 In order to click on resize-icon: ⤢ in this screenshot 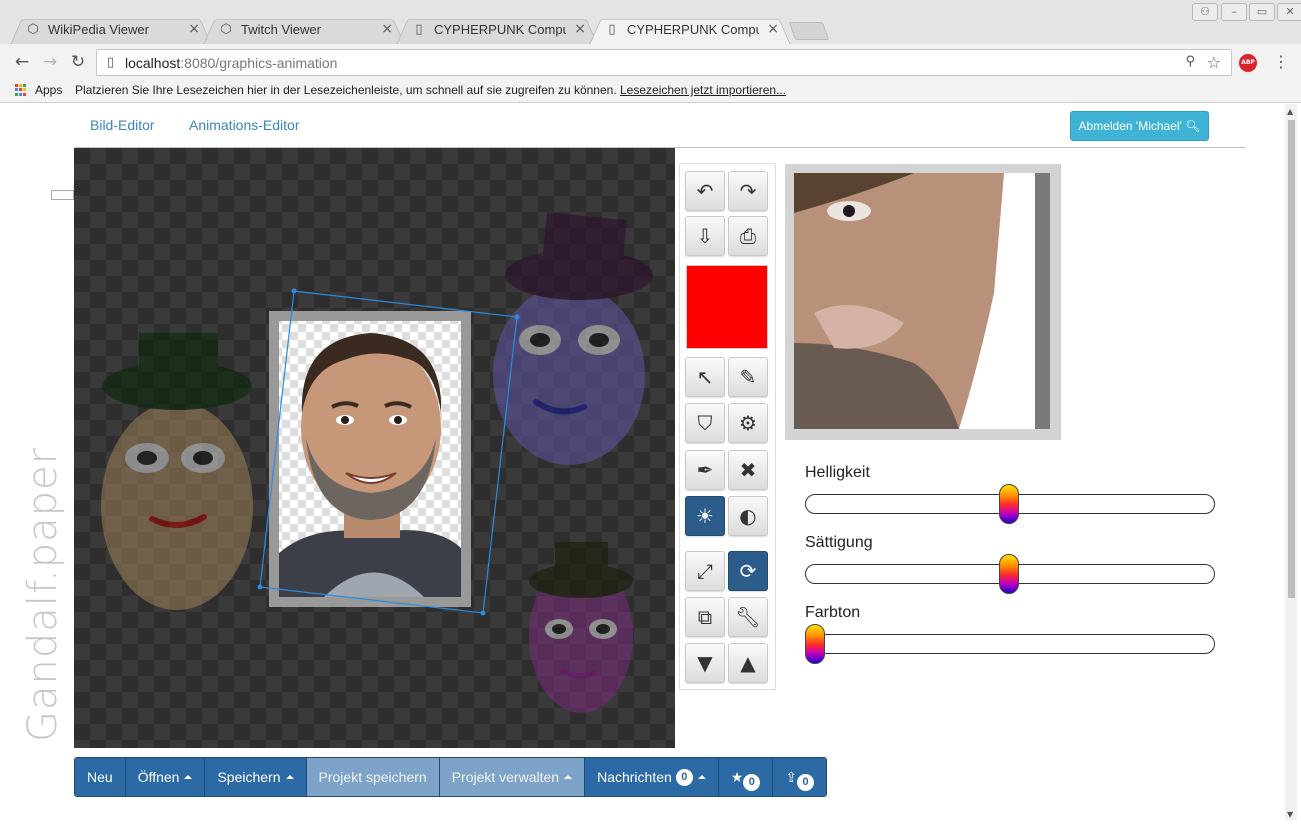, I will do `click(705, 571)`.